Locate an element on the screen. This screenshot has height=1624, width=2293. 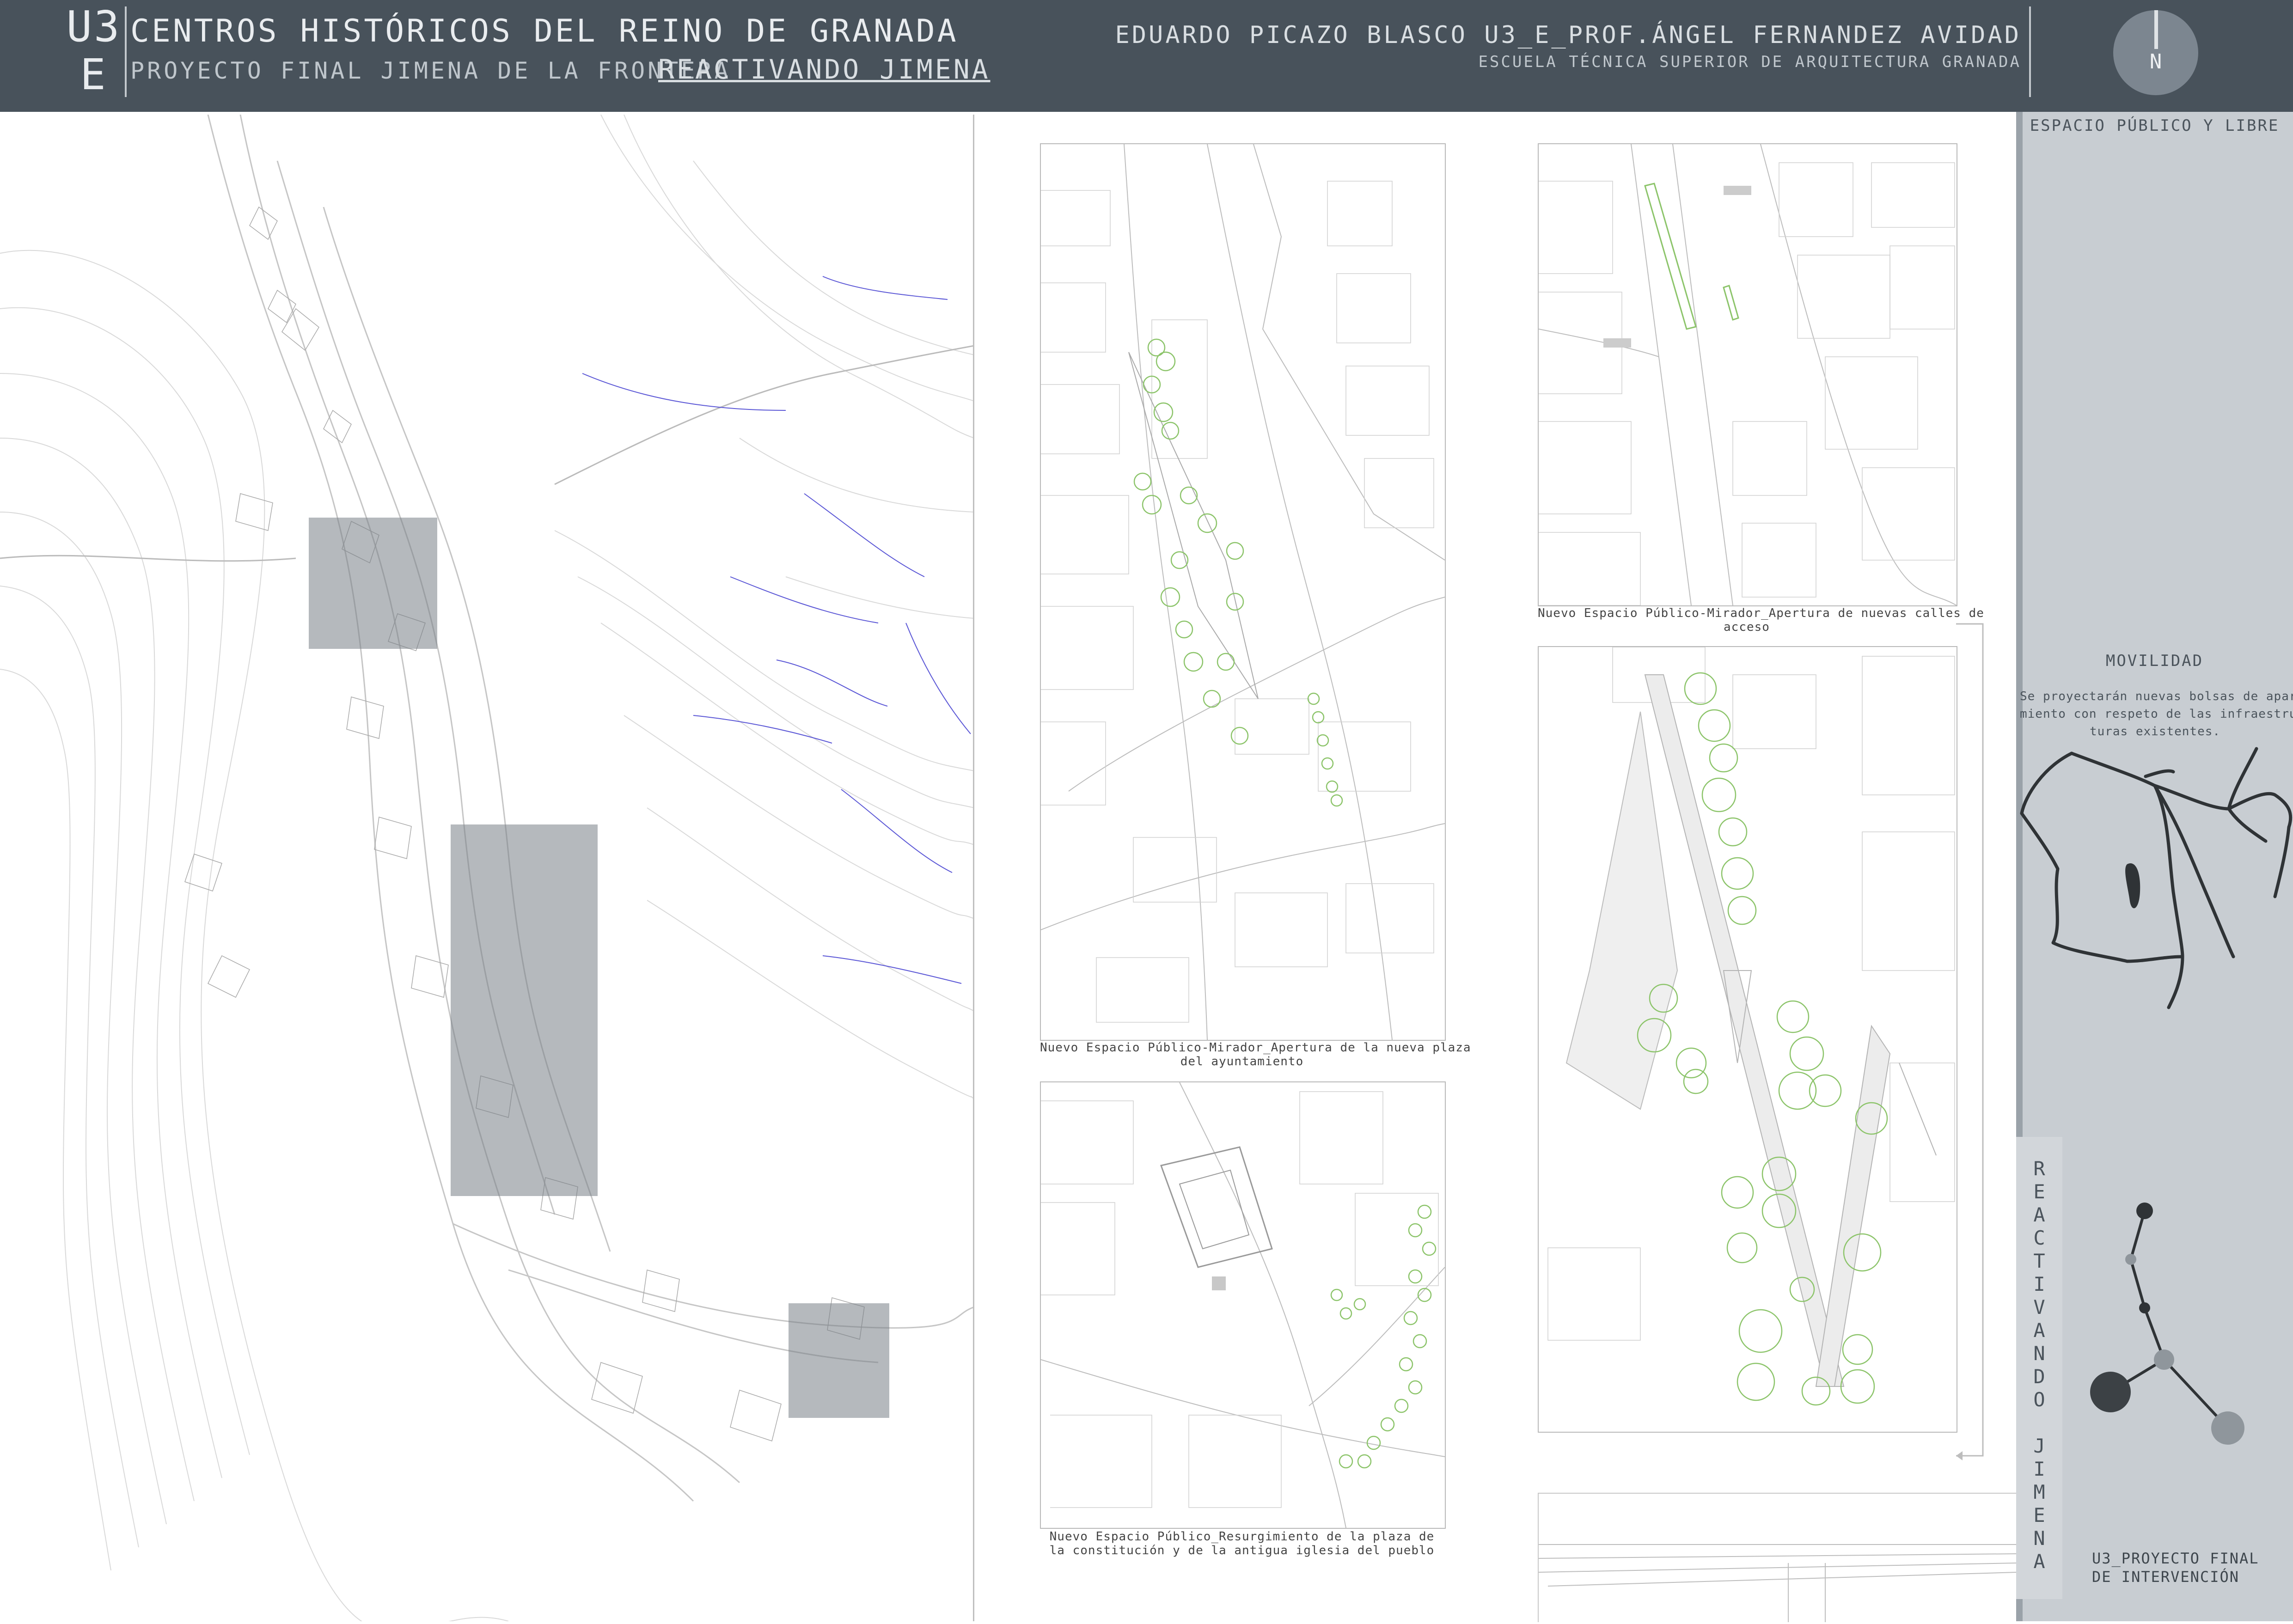
vertical-letter: T is located at coordinates (2039, 1261).